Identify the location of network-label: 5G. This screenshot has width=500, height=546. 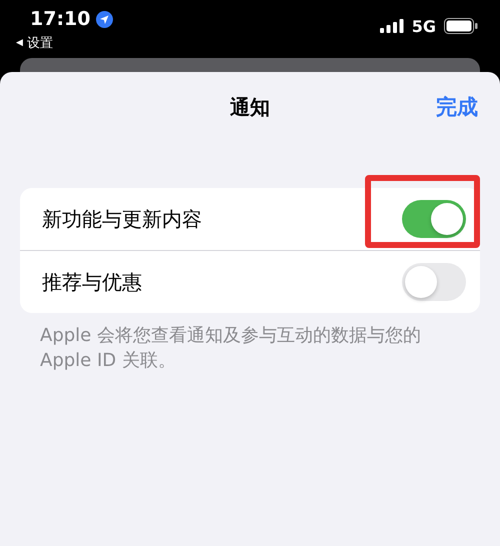
(424, 26).